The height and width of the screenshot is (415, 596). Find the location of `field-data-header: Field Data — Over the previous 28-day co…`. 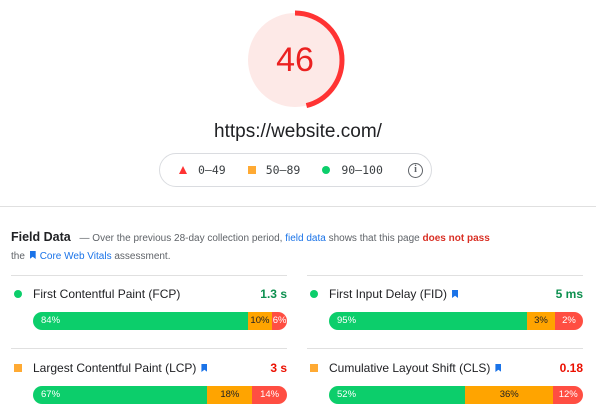

field-data-header: Field Data — Over the previous 28-day co… is located at coordinates (250, 237).